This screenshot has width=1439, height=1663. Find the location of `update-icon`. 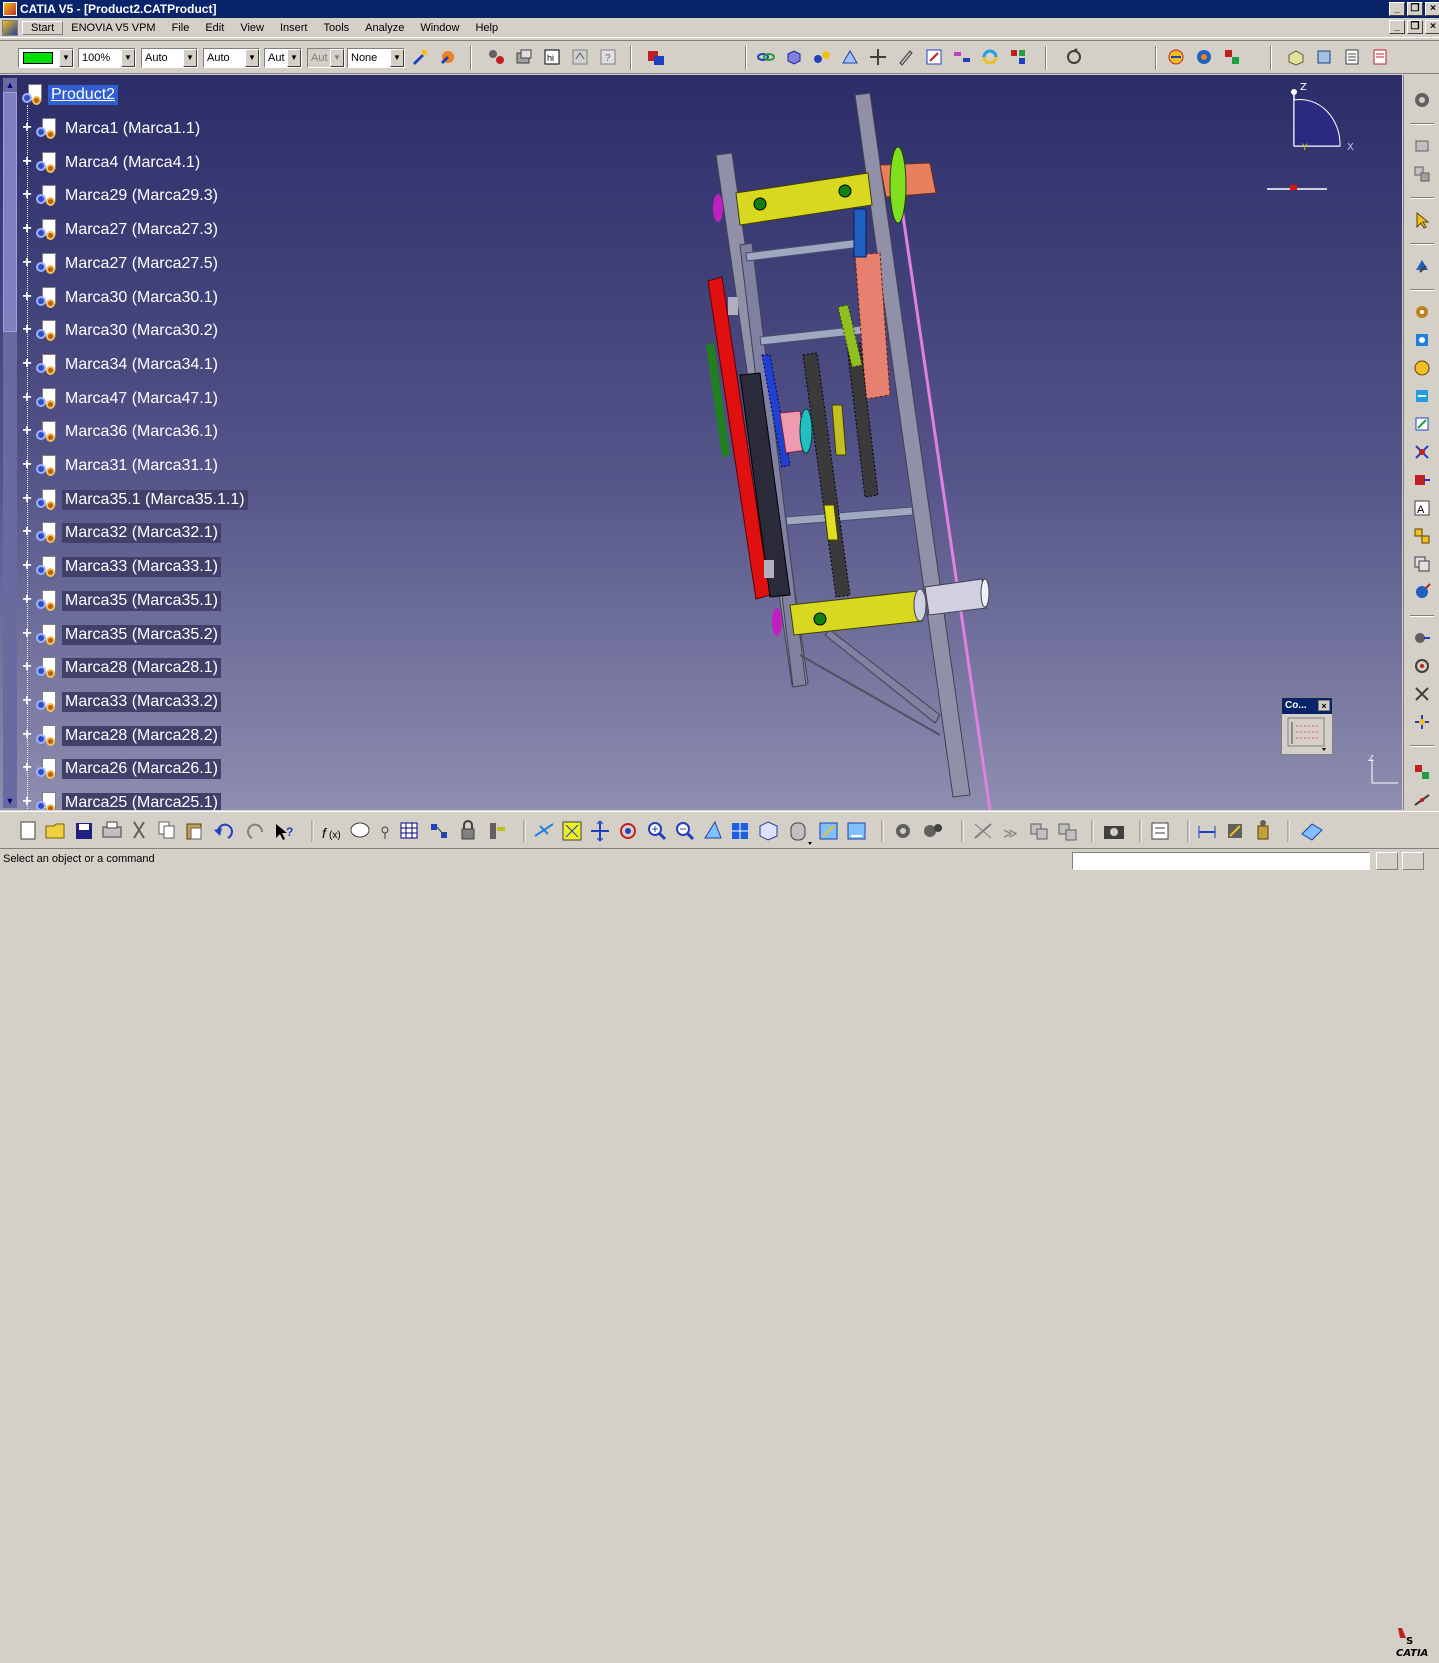

update-icon is located at coordinates (990, 57).